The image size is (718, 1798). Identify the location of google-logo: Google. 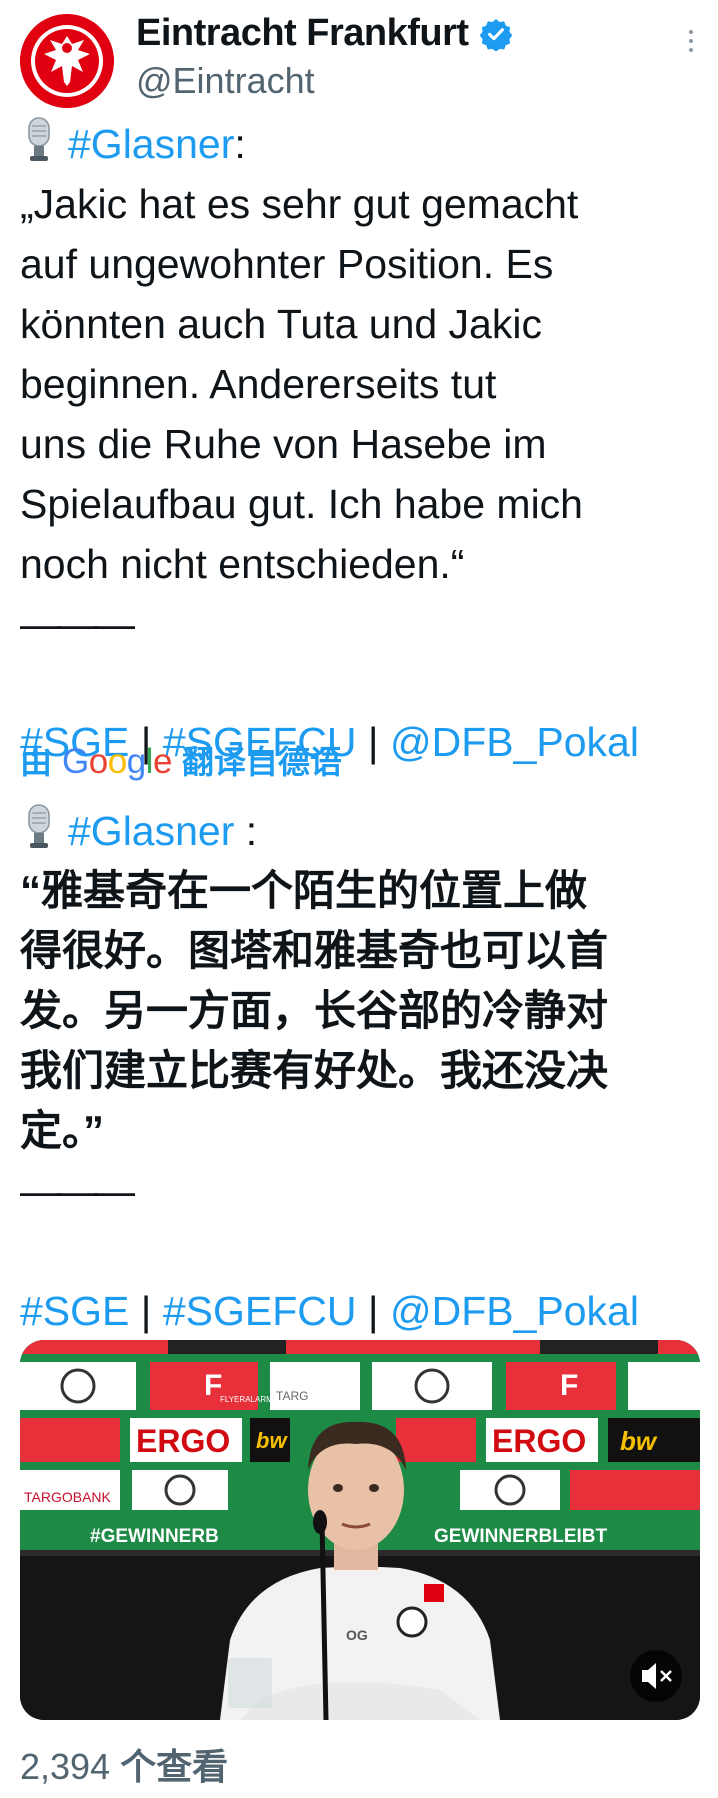
(117, 761).